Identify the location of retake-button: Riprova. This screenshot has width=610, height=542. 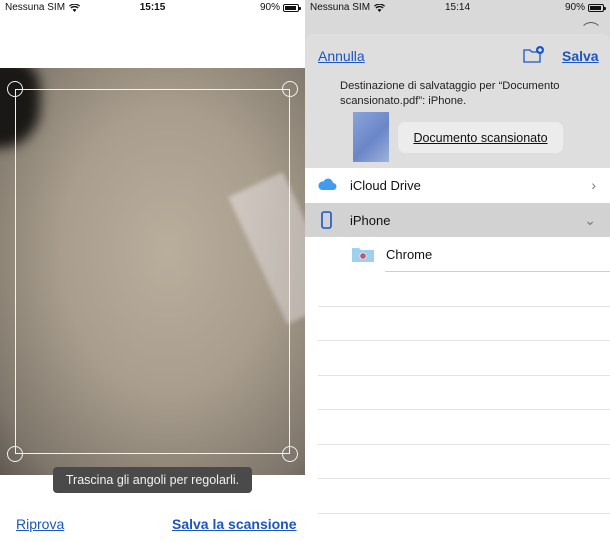
(40, 524).